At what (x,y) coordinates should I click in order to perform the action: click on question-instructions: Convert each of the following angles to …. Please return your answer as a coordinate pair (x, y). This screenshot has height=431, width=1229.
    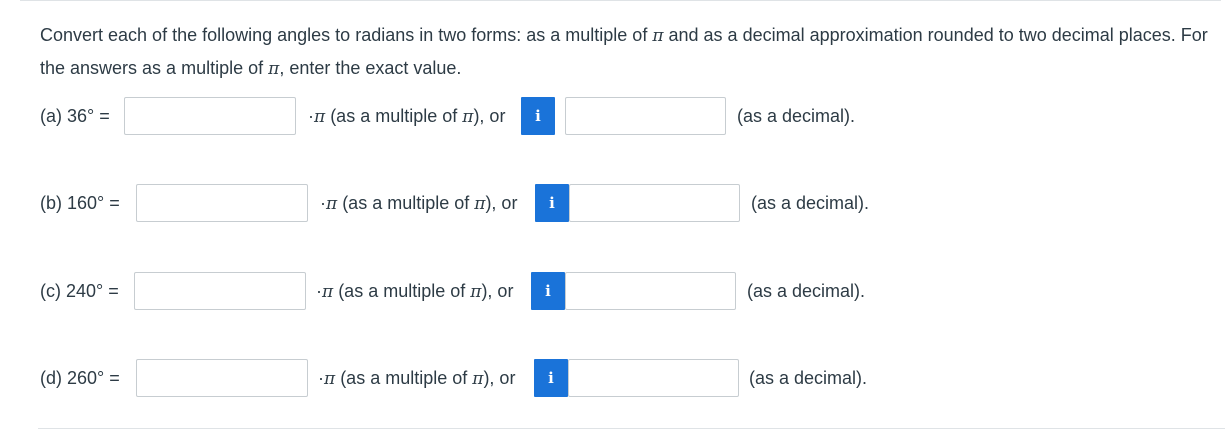
    Looking at the image, I should click on (625, 52).